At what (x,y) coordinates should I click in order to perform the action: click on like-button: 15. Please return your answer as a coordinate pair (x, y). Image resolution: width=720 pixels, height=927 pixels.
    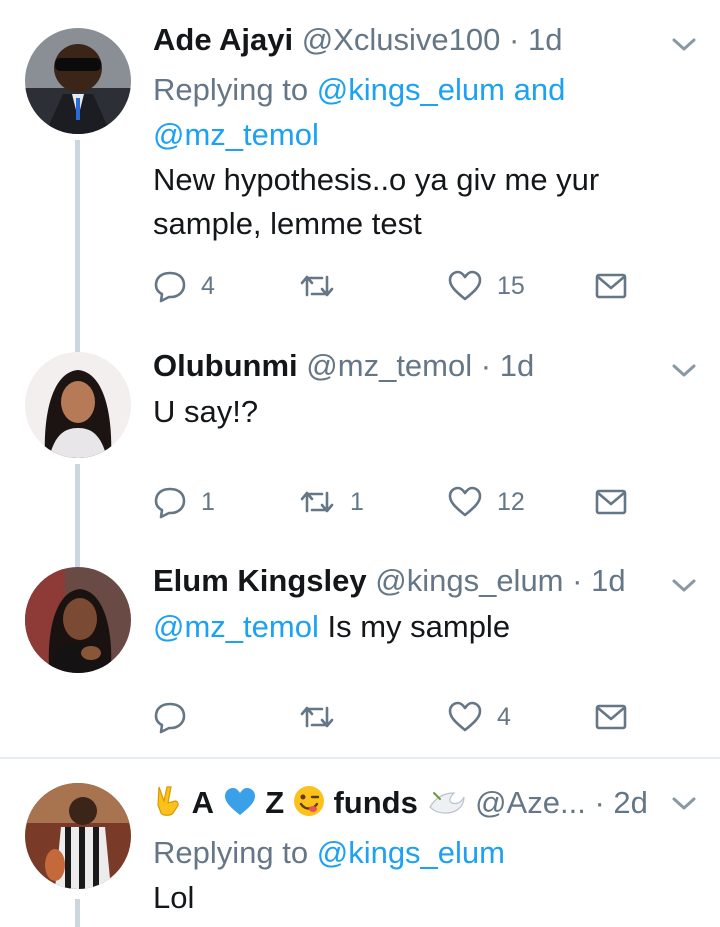
    Looking at the image, I should click on (486, 286).